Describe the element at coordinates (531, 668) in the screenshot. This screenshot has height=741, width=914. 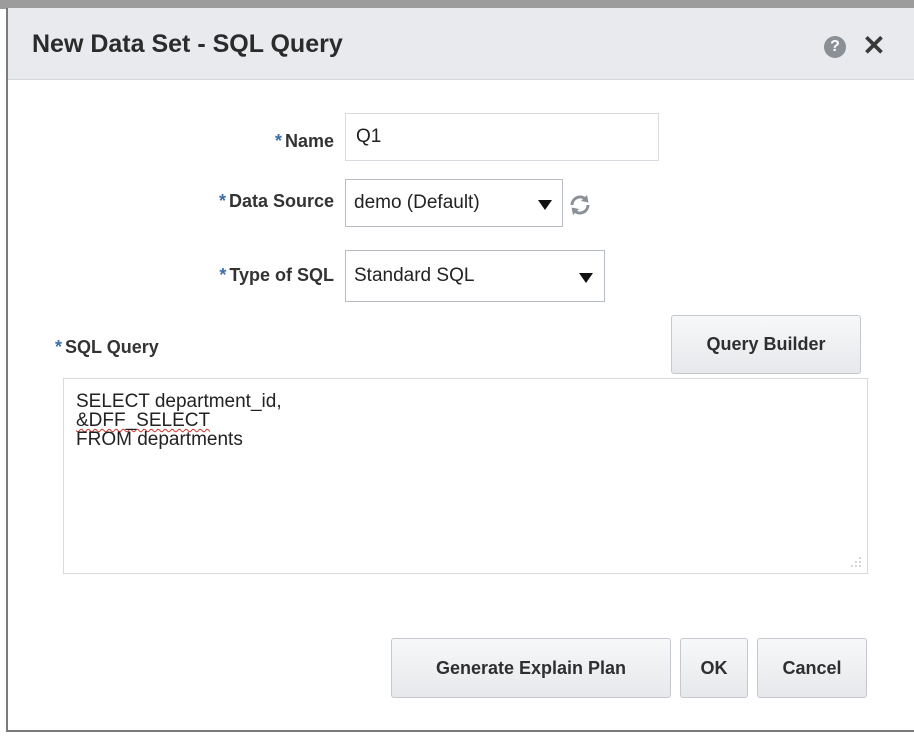
I see `generate-explain-plan-button: Generate Explain Plan` at that location.